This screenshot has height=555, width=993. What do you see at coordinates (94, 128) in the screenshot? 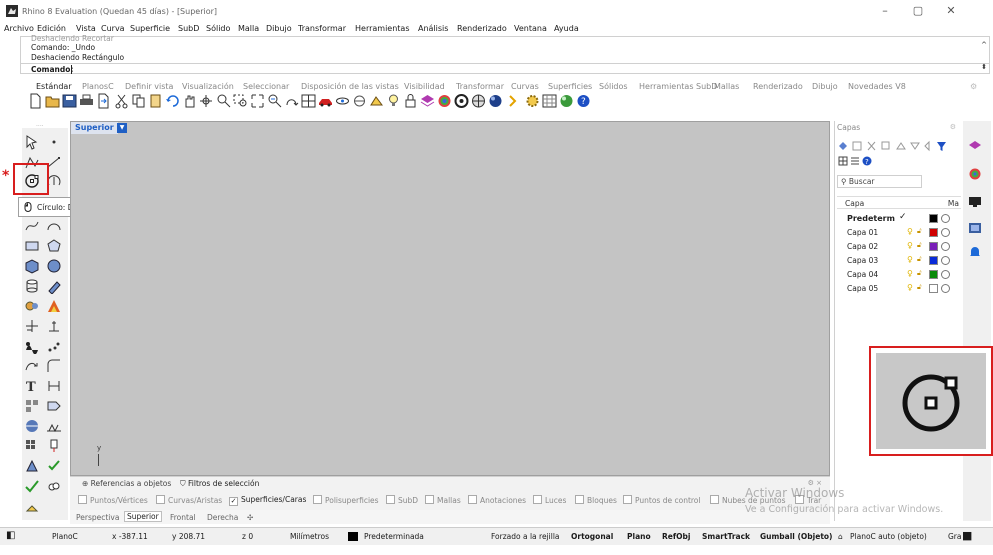
I see `viewport-title: Superior` at bounding box center [94, 128].